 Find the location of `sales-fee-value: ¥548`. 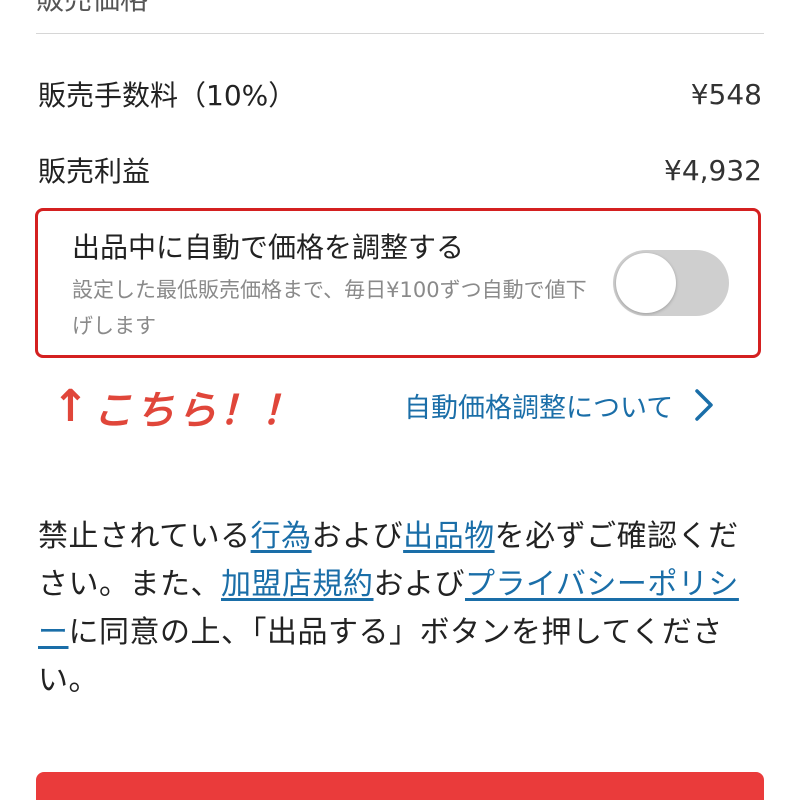

sales-fee-value: ¥548 is located at coordinates (726, 94).